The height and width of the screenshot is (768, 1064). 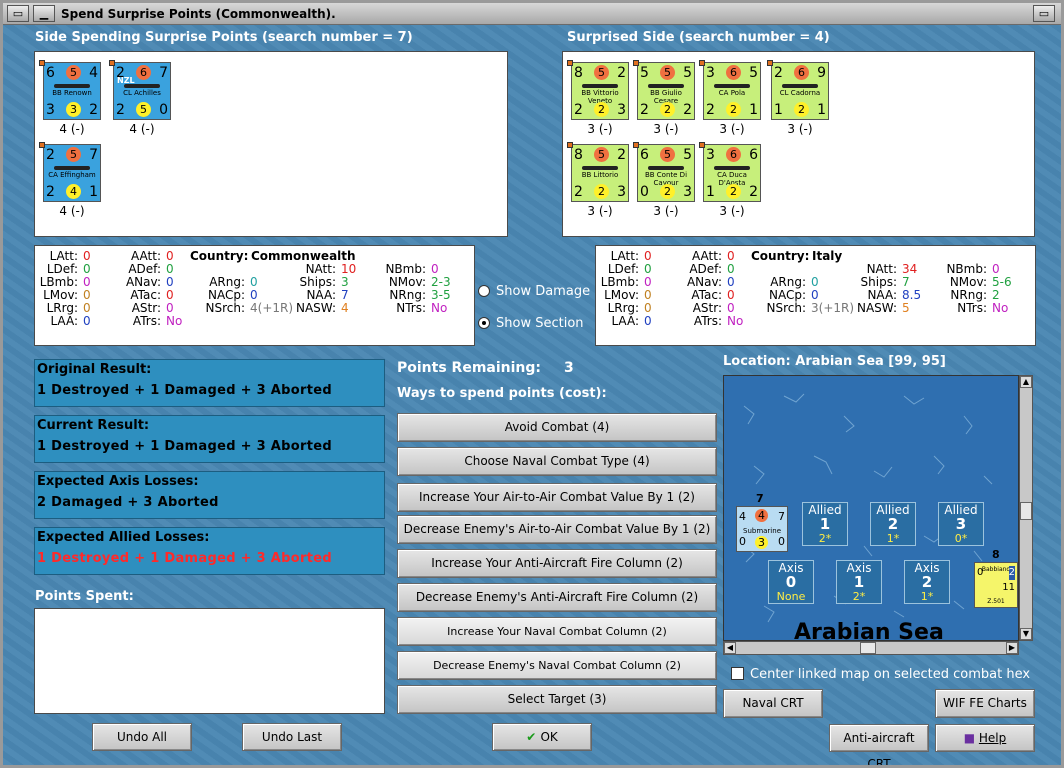 What do you see at coordinates (760, 498) in the screenshot?
I see `sub-stack-count: 7` at bounding box center [760, 498].